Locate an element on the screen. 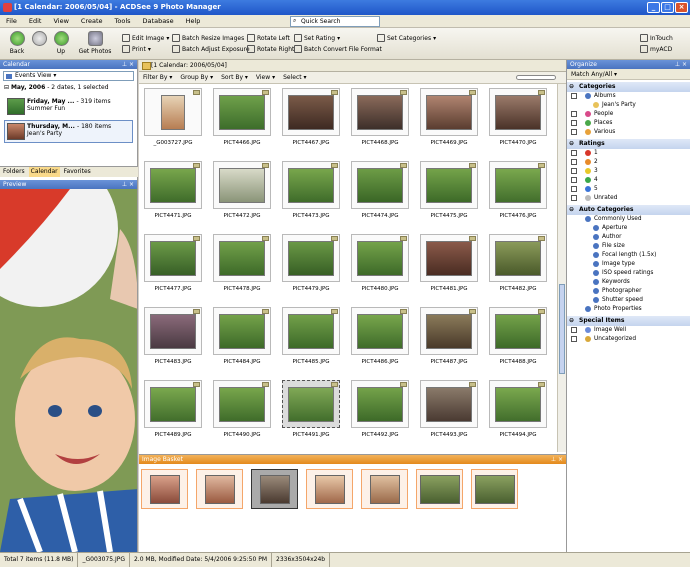  thumbnail-item: PICT4475.JPG is located at coordinates (449, 197).